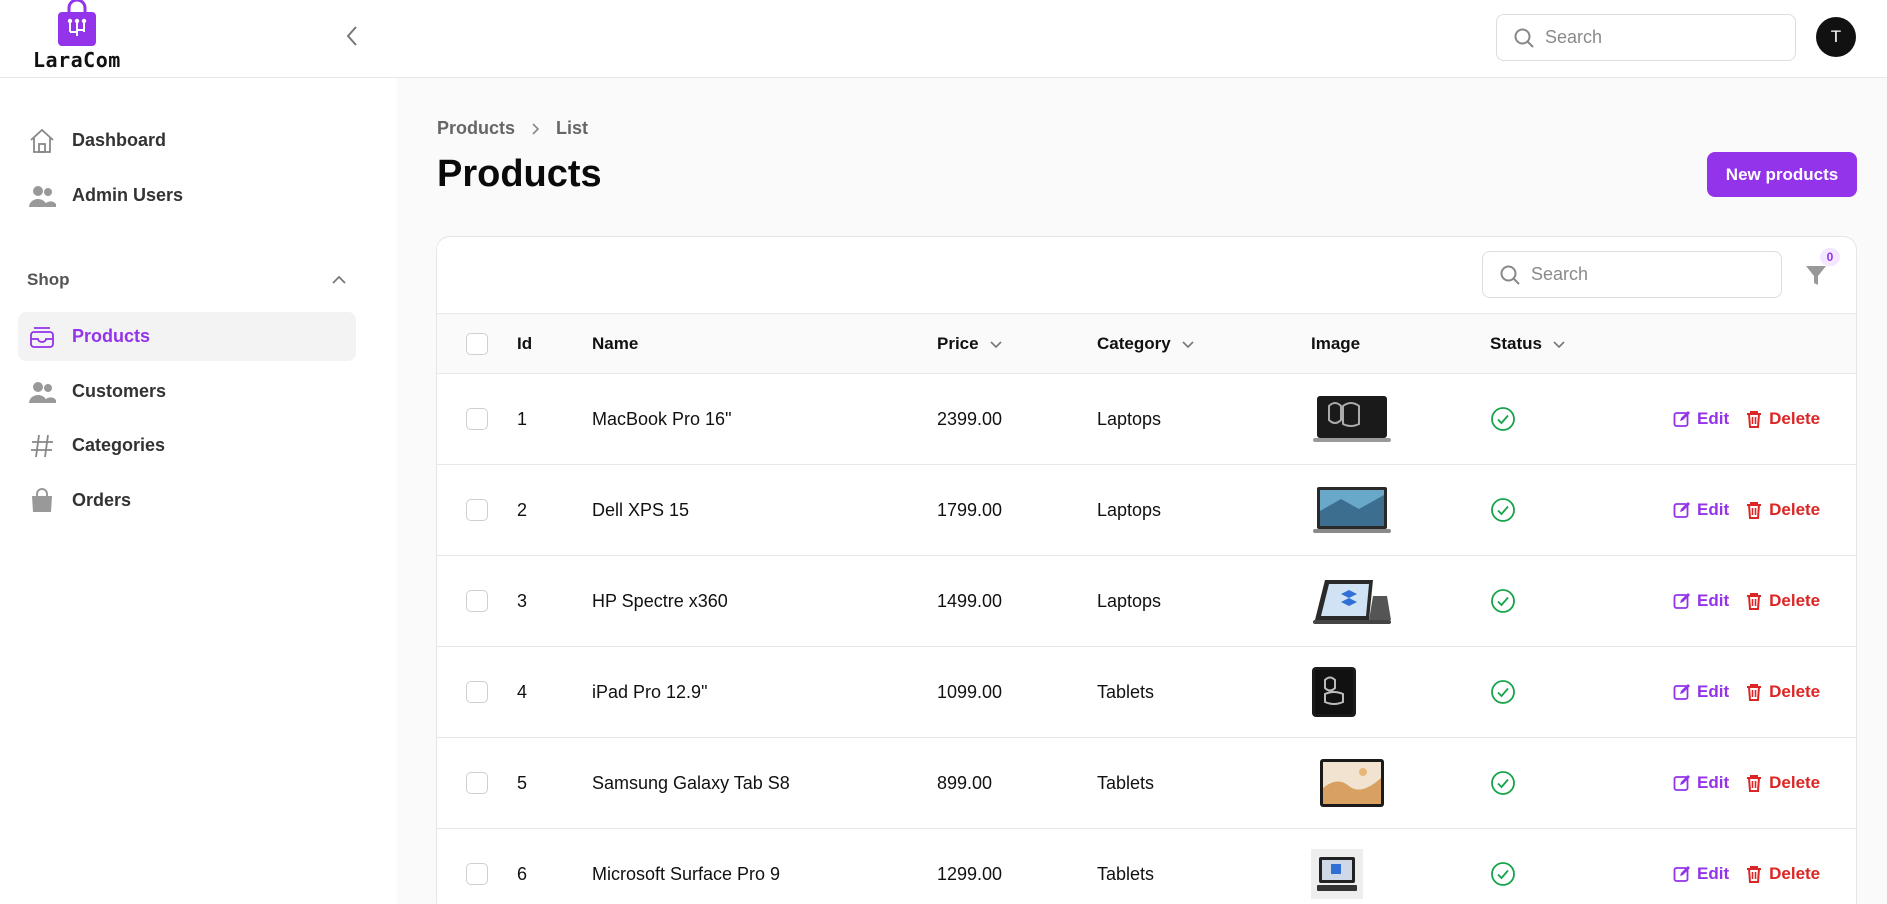 This screenshot has width=1887, height=904. Describe the element at coordinates (42, 392) in the screenshot. I see `users-icon` at that location.